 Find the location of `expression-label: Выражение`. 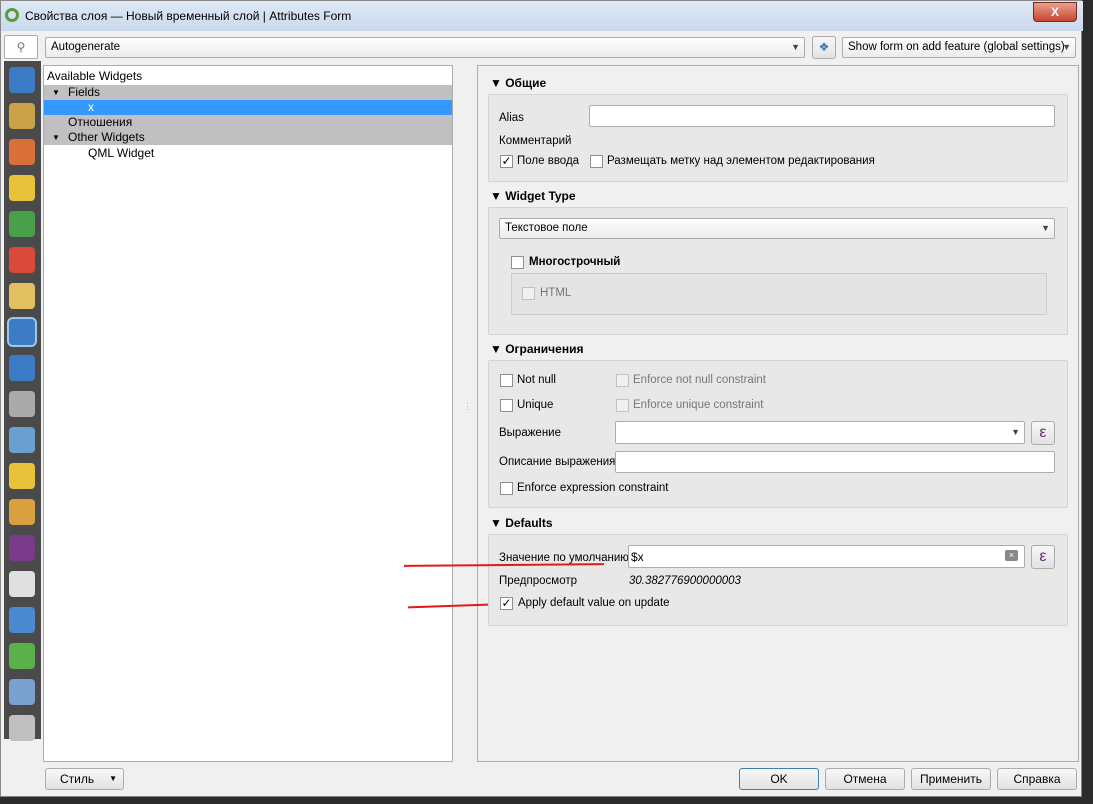

expression-label: Выражение is located at coordinates (530, 433).